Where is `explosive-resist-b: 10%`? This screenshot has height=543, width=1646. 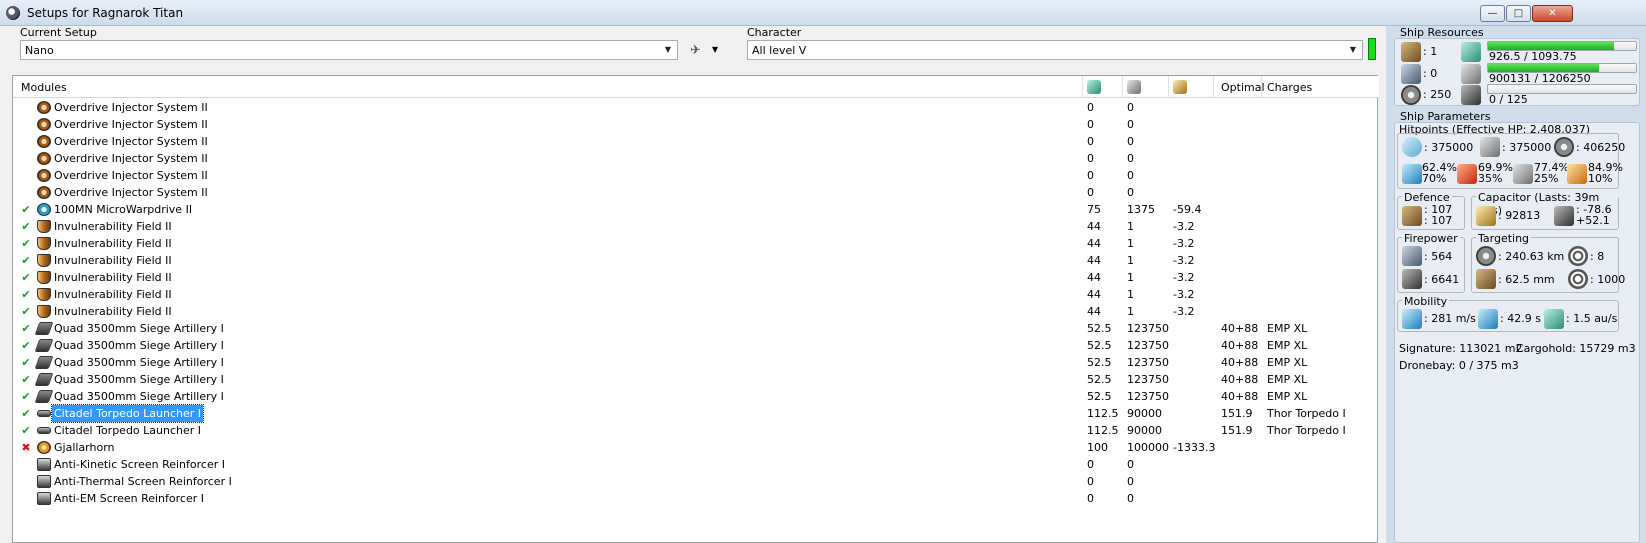 explosive-resist-b: 10% is located at coordinates (1600, 178).